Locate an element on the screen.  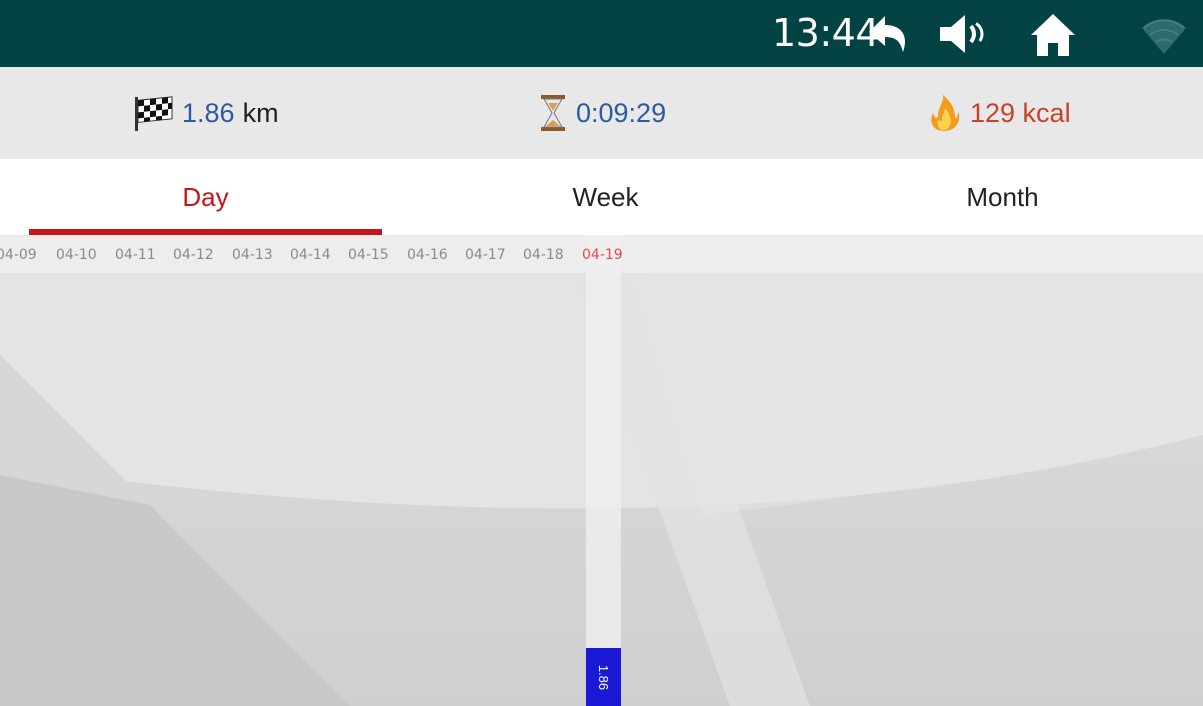
tab-month: Month is located at coordinates (1002, 197).